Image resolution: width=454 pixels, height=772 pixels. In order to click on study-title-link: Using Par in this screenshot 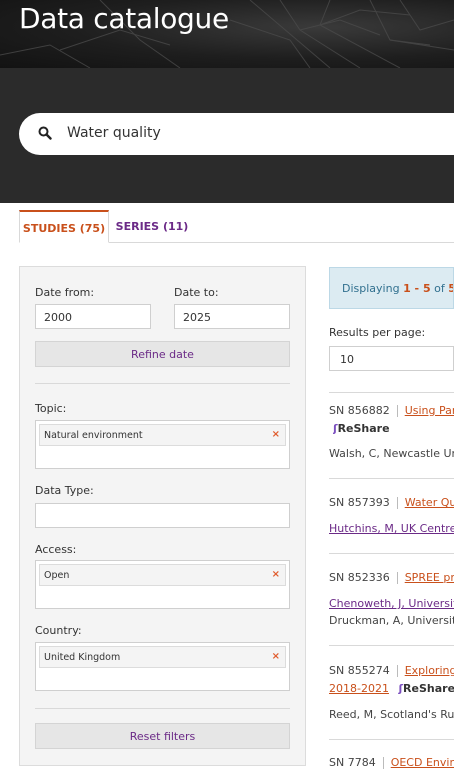, I will do `click(429, 410)`.